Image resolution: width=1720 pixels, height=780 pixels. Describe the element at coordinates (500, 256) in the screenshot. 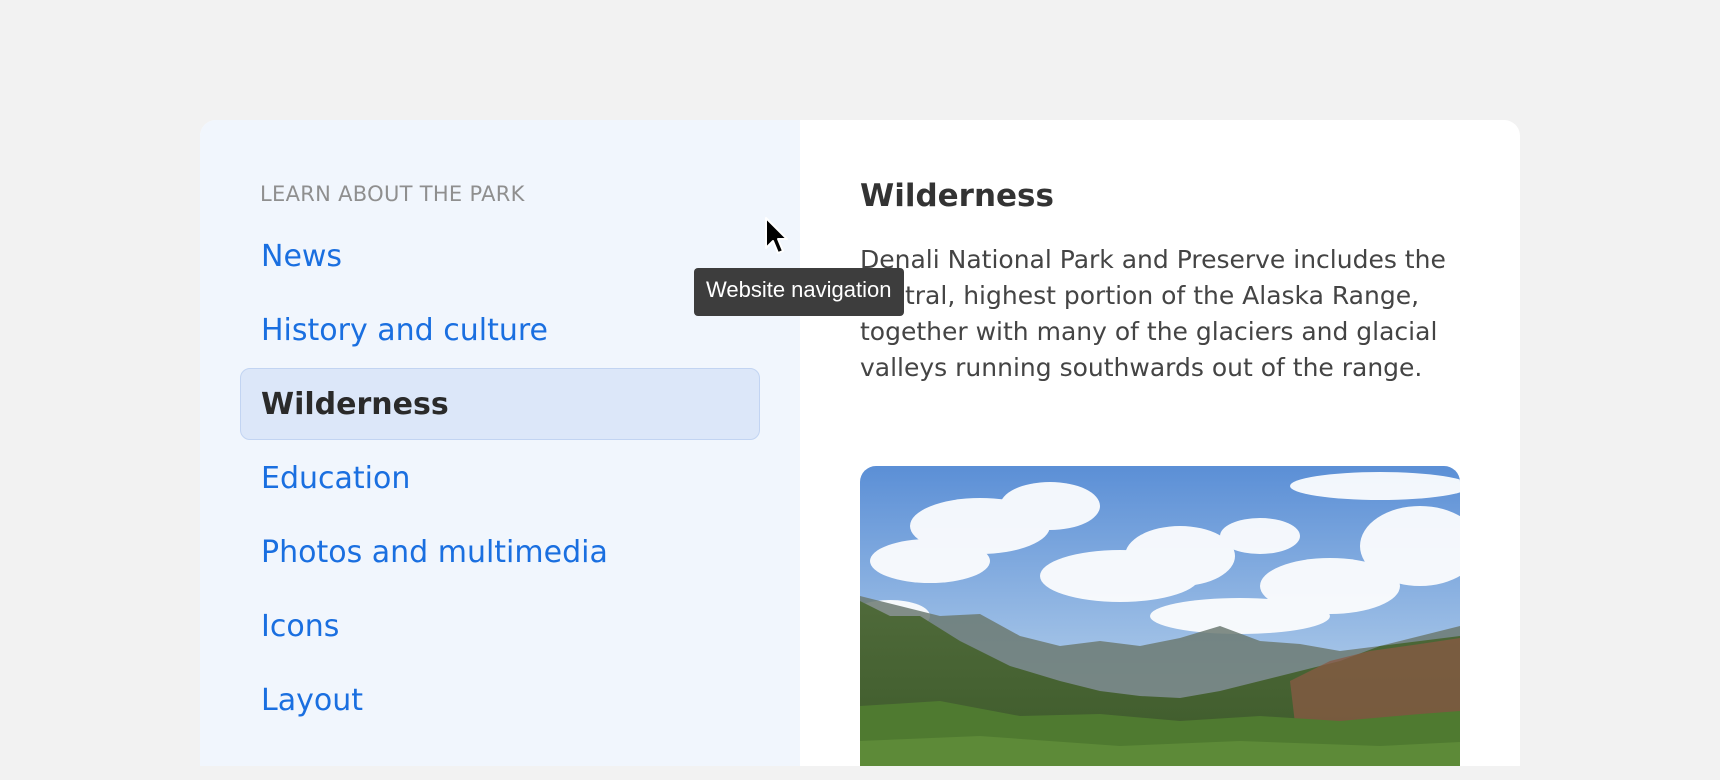

I see `nav-item-news: News` at that location.